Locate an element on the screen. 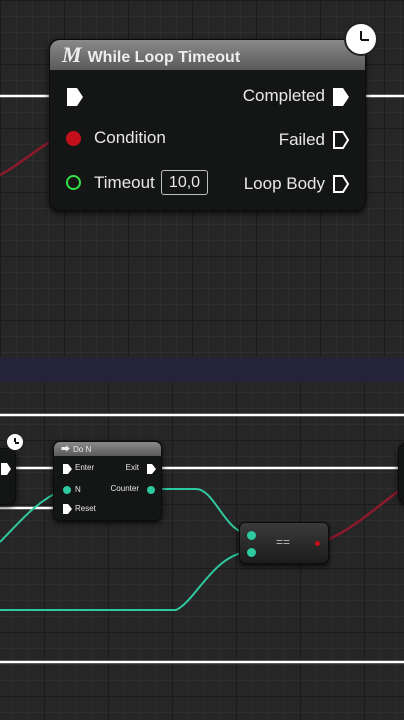 This screenshot has height=720, width=404. loop-body-label: Loop Body is located at coordinates (284, 183).